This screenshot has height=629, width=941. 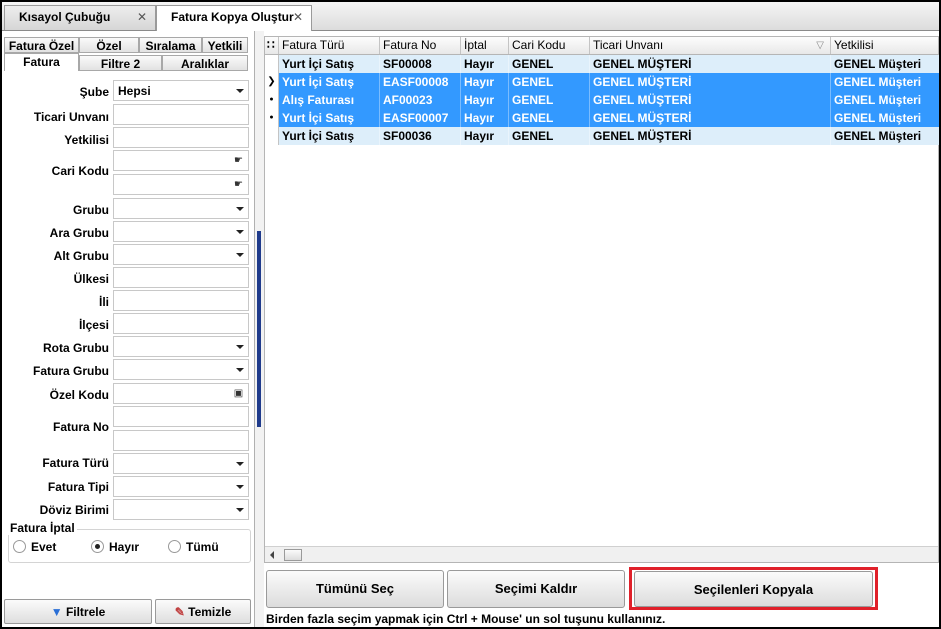 I want to click on radio-hayir: Hayır, so click(x=115, y=547).